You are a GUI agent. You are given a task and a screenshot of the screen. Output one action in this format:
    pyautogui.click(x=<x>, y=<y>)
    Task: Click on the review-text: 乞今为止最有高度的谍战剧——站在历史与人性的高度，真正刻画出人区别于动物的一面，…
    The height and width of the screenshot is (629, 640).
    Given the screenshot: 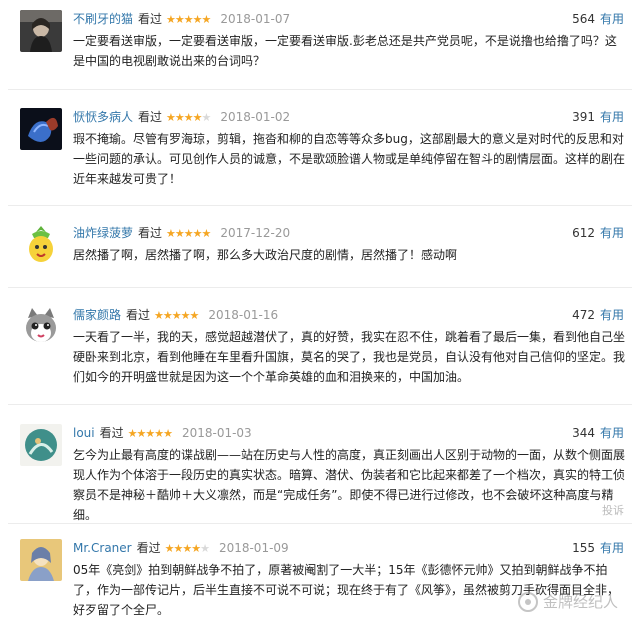 What is the action you would take?
    pyautogui.click(x=349, y=485)
    